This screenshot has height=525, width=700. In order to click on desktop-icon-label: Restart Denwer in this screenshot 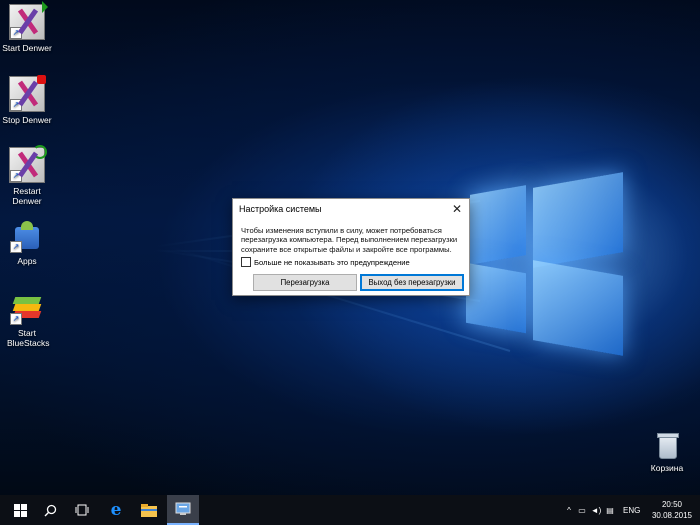, I will do `click(27, 196)`.